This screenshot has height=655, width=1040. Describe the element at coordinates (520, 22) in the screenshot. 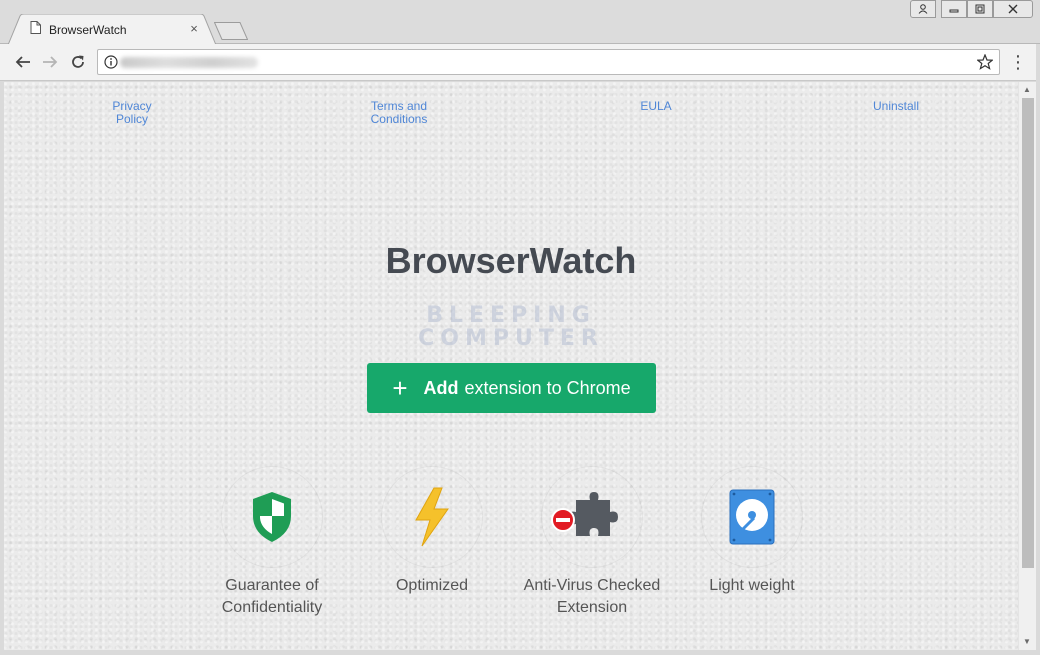

I see `title-bar: BrowserWatch ×` at that location.